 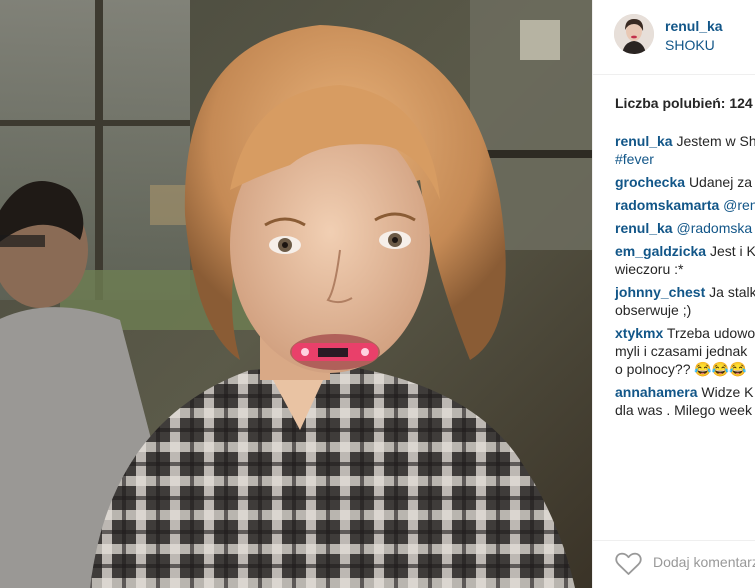 What do you see at coordinates (684, 103) in the screenshot?
I see `likes-count: Liczba polubień: 124` at bounding box center [684, 103].